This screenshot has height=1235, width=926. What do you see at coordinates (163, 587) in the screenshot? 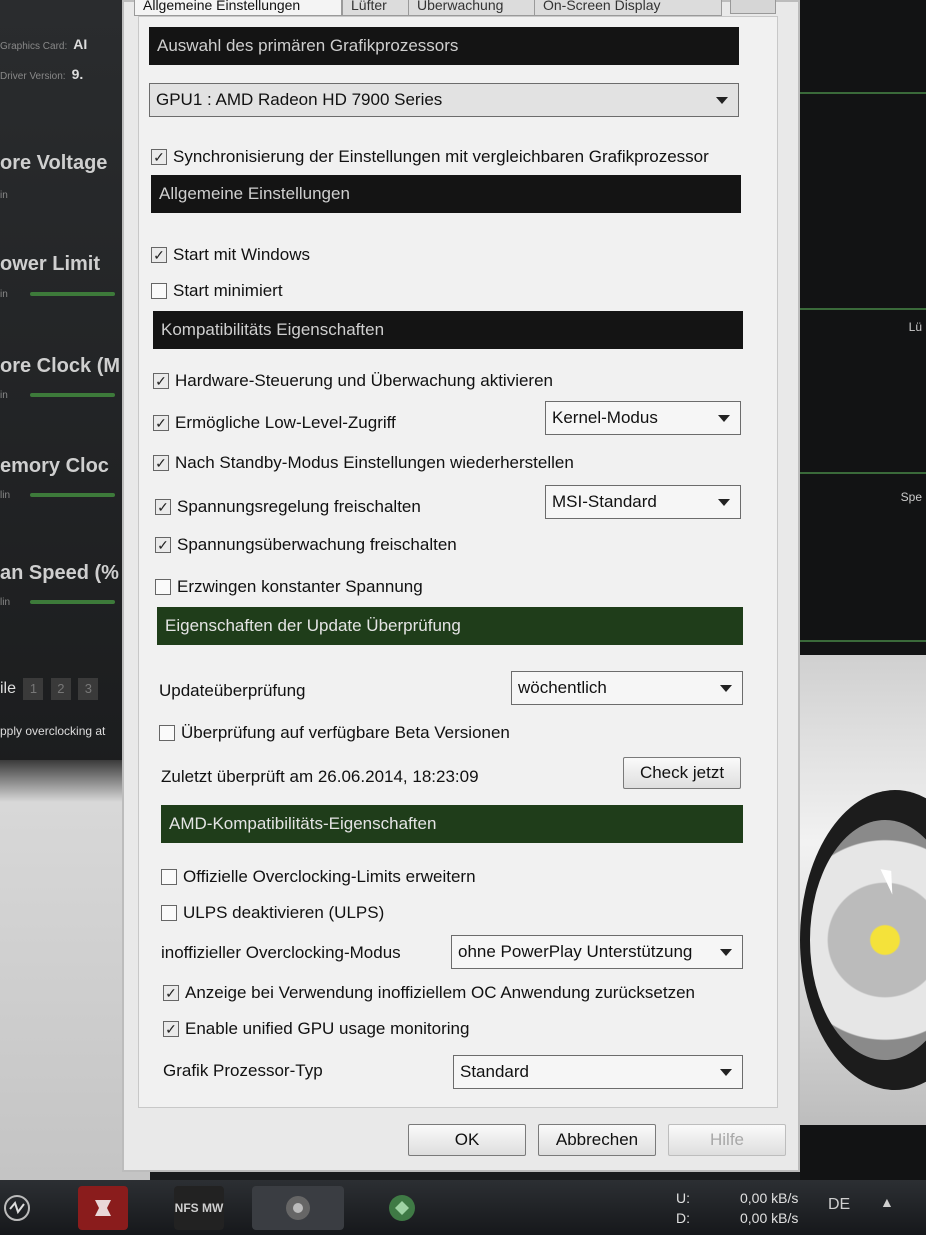
I see `constant-voltage-checkbox` at bounding box center [163, 587].